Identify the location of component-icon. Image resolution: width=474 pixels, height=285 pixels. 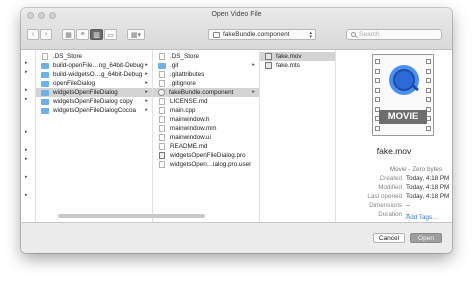
(161, 92).